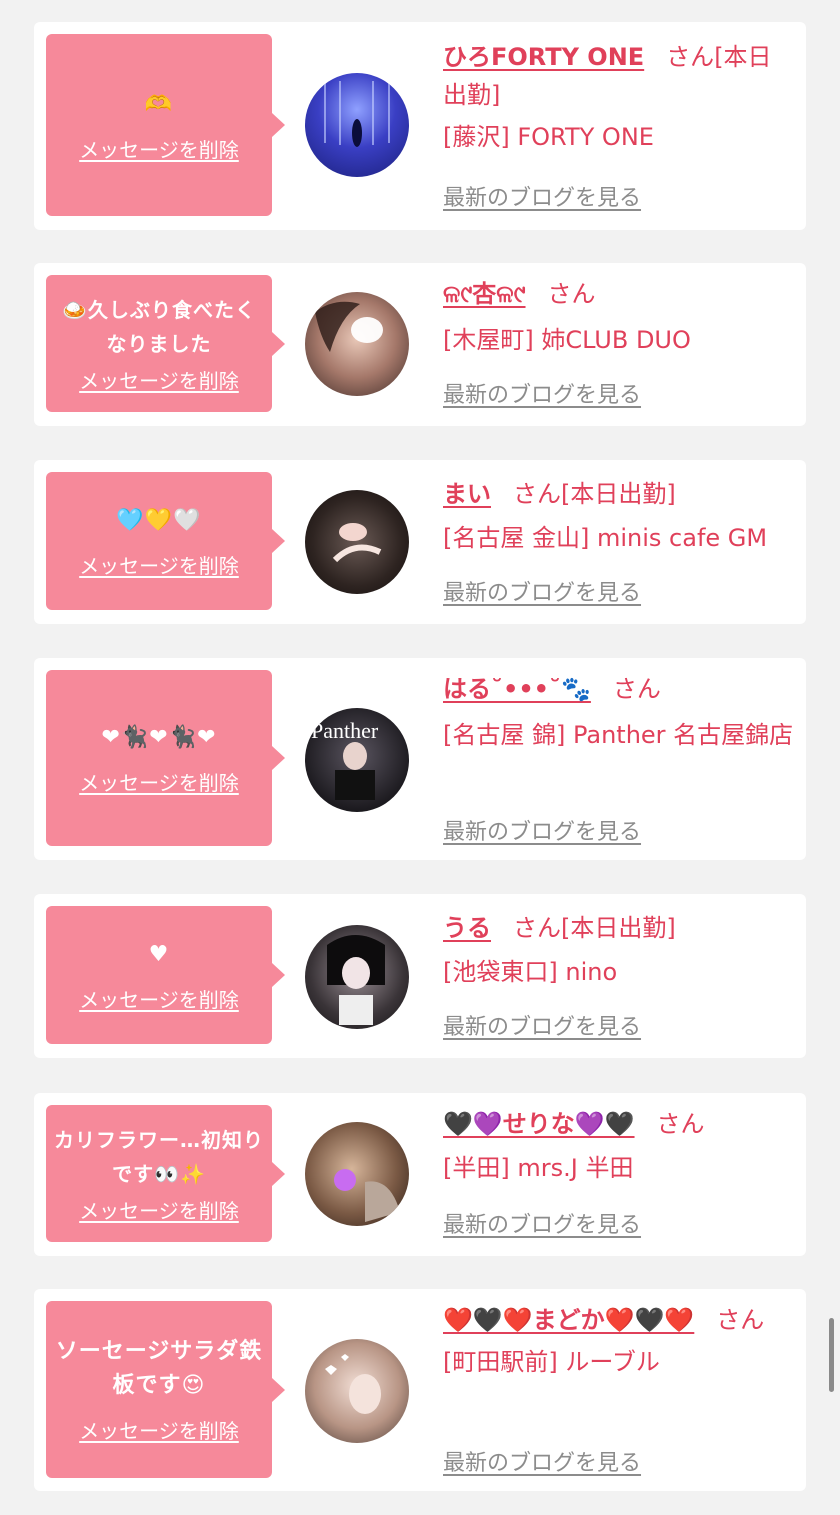 This screenshot has height=1515, width=840. I want to click on shop-name: [半田] mrs.J 半田, so click(538, 1168).